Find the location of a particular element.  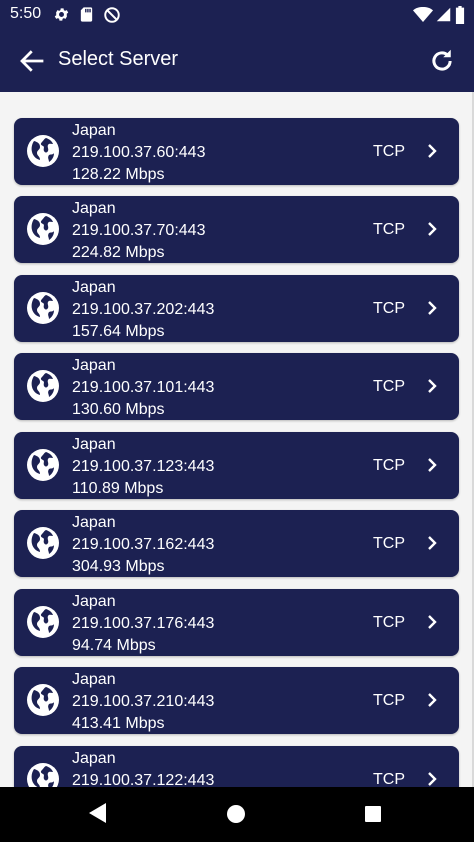

server-speed: 94.74 Mbps is located at coordinates (114, 645).